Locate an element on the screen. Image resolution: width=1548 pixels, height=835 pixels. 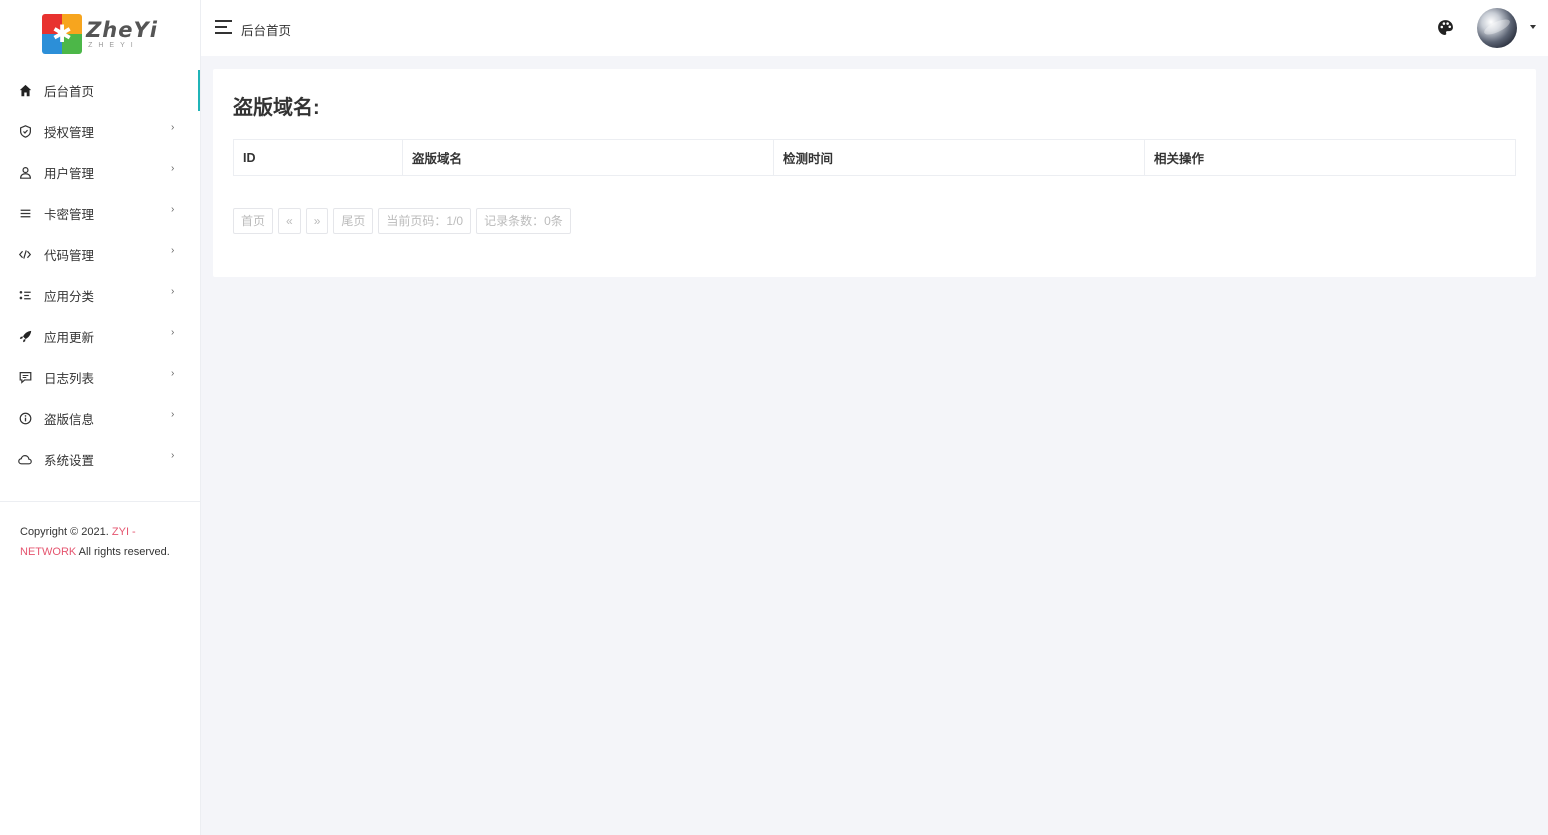
sidebar-item-label: 应用分类 is located at coordinates (69, 297).